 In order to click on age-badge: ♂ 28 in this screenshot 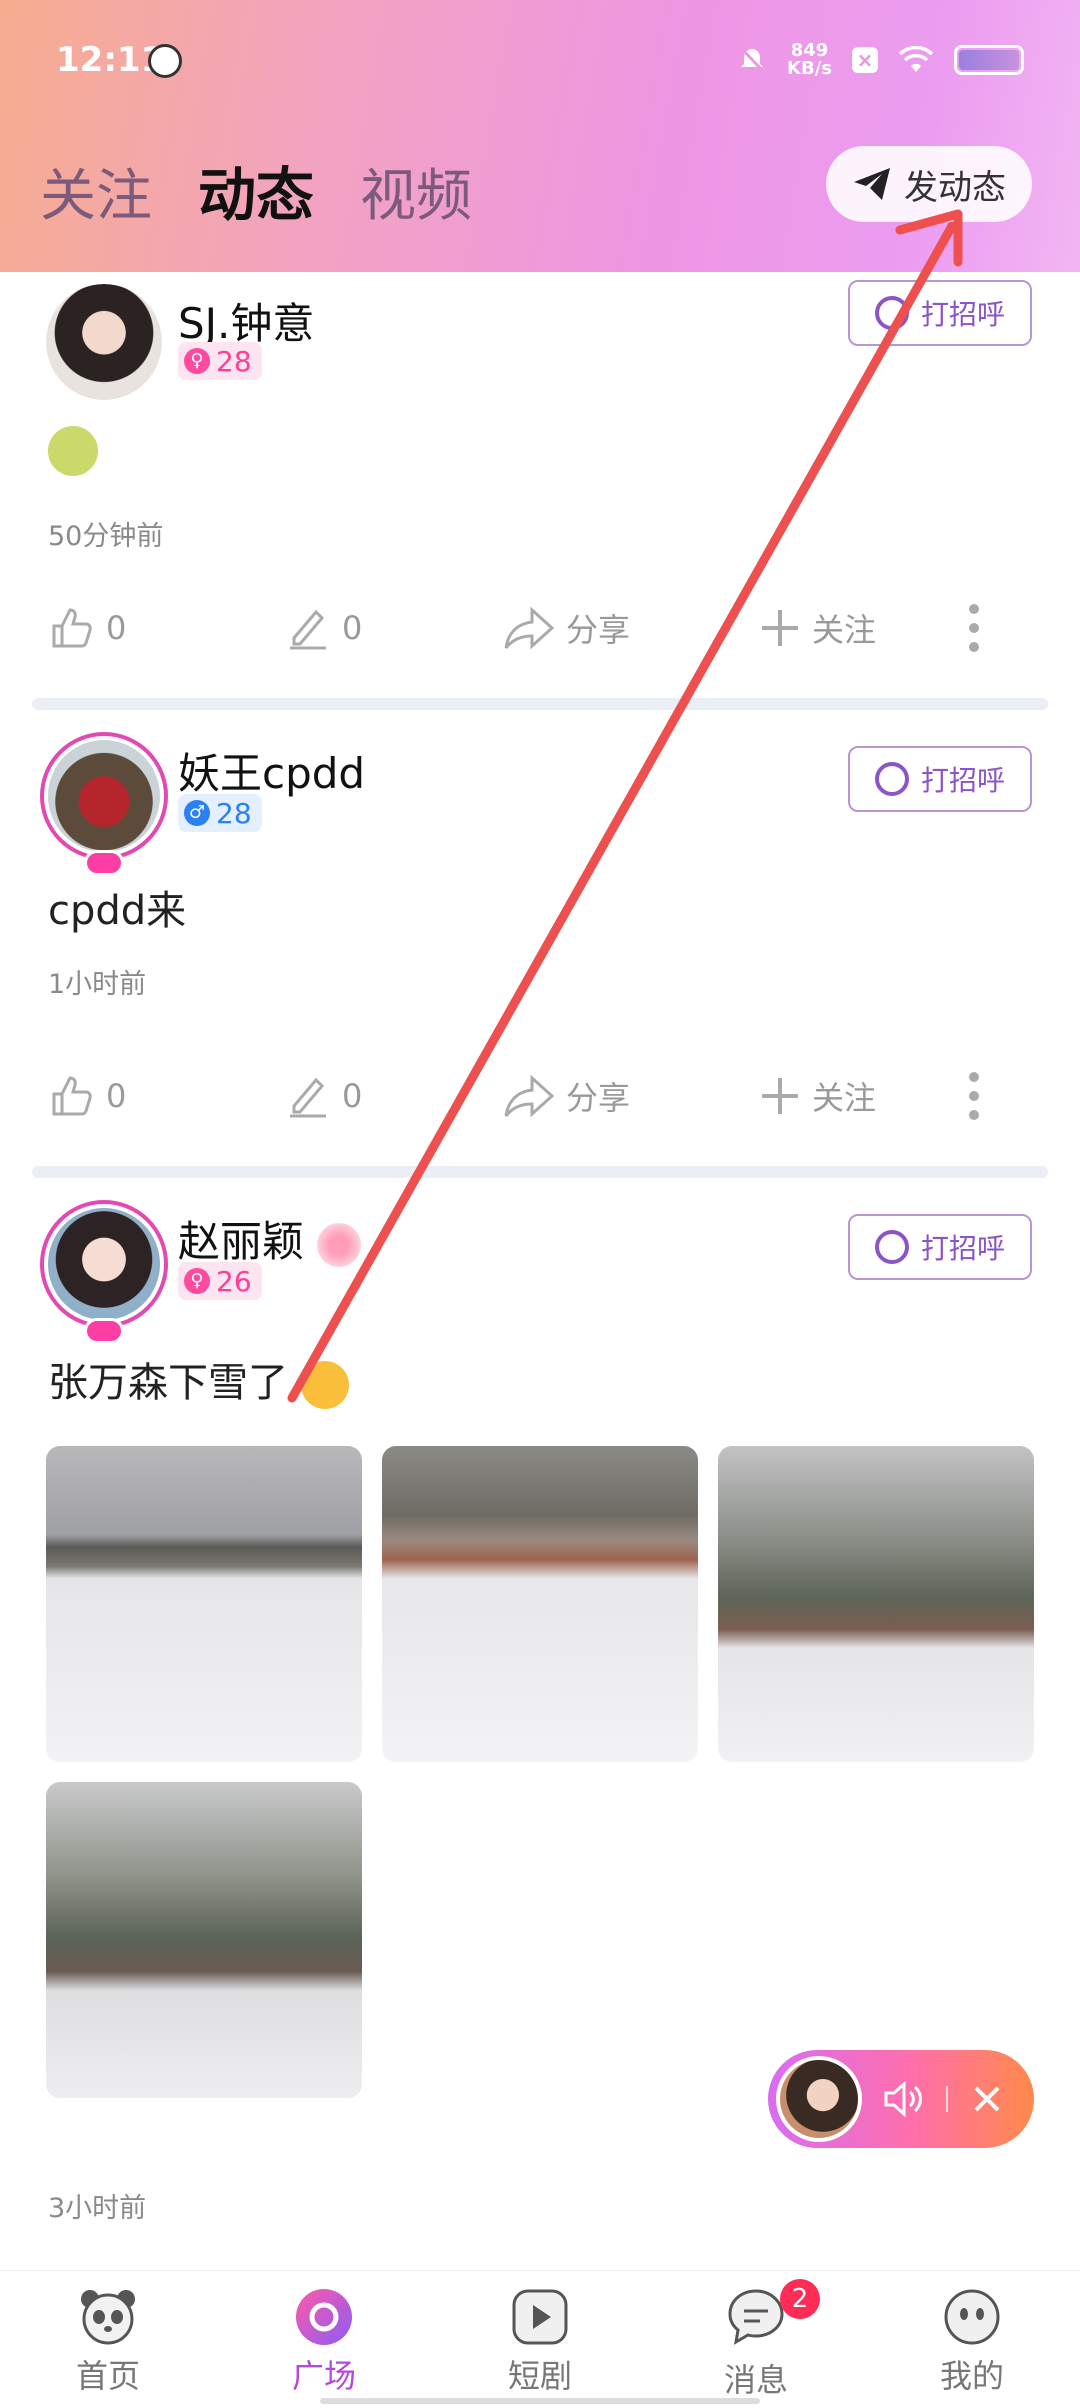, I will do `click(220, 813)`.